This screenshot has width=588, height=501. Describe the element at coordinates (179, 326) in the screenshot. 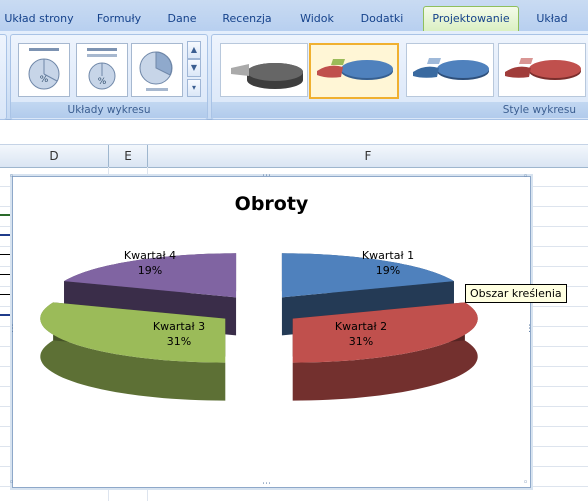

I see `data-label-category: Kwartał 3` at that location.